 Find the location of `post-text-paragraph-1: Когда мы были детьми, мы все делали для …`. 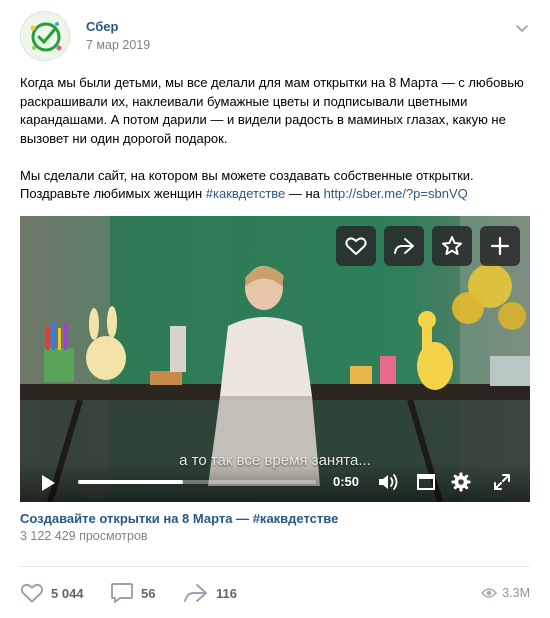

post-text-paragraph-1: Когда мы были детьми, мы все делали для … is located at coordinates (272, 110).